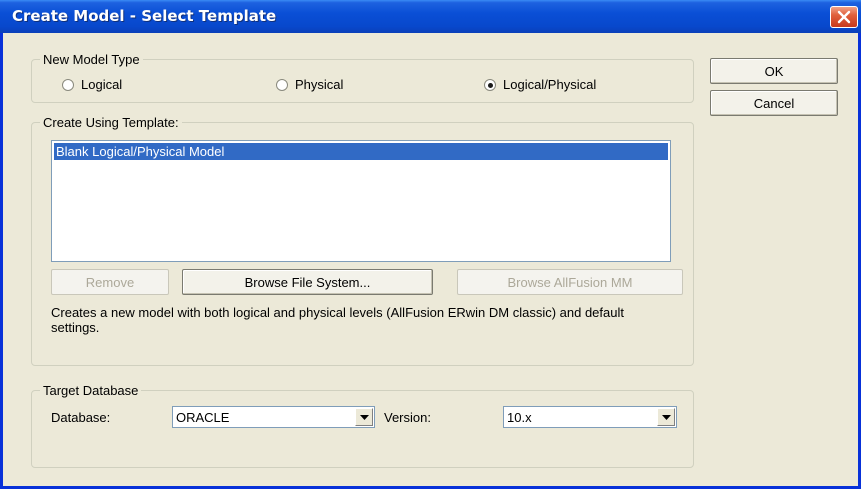 Image resolution: width=861 pixels, height=489 pixels. Describe the element at coordinates (110, 282) in the screenshot. I see `remove-button: Remove` at that location.